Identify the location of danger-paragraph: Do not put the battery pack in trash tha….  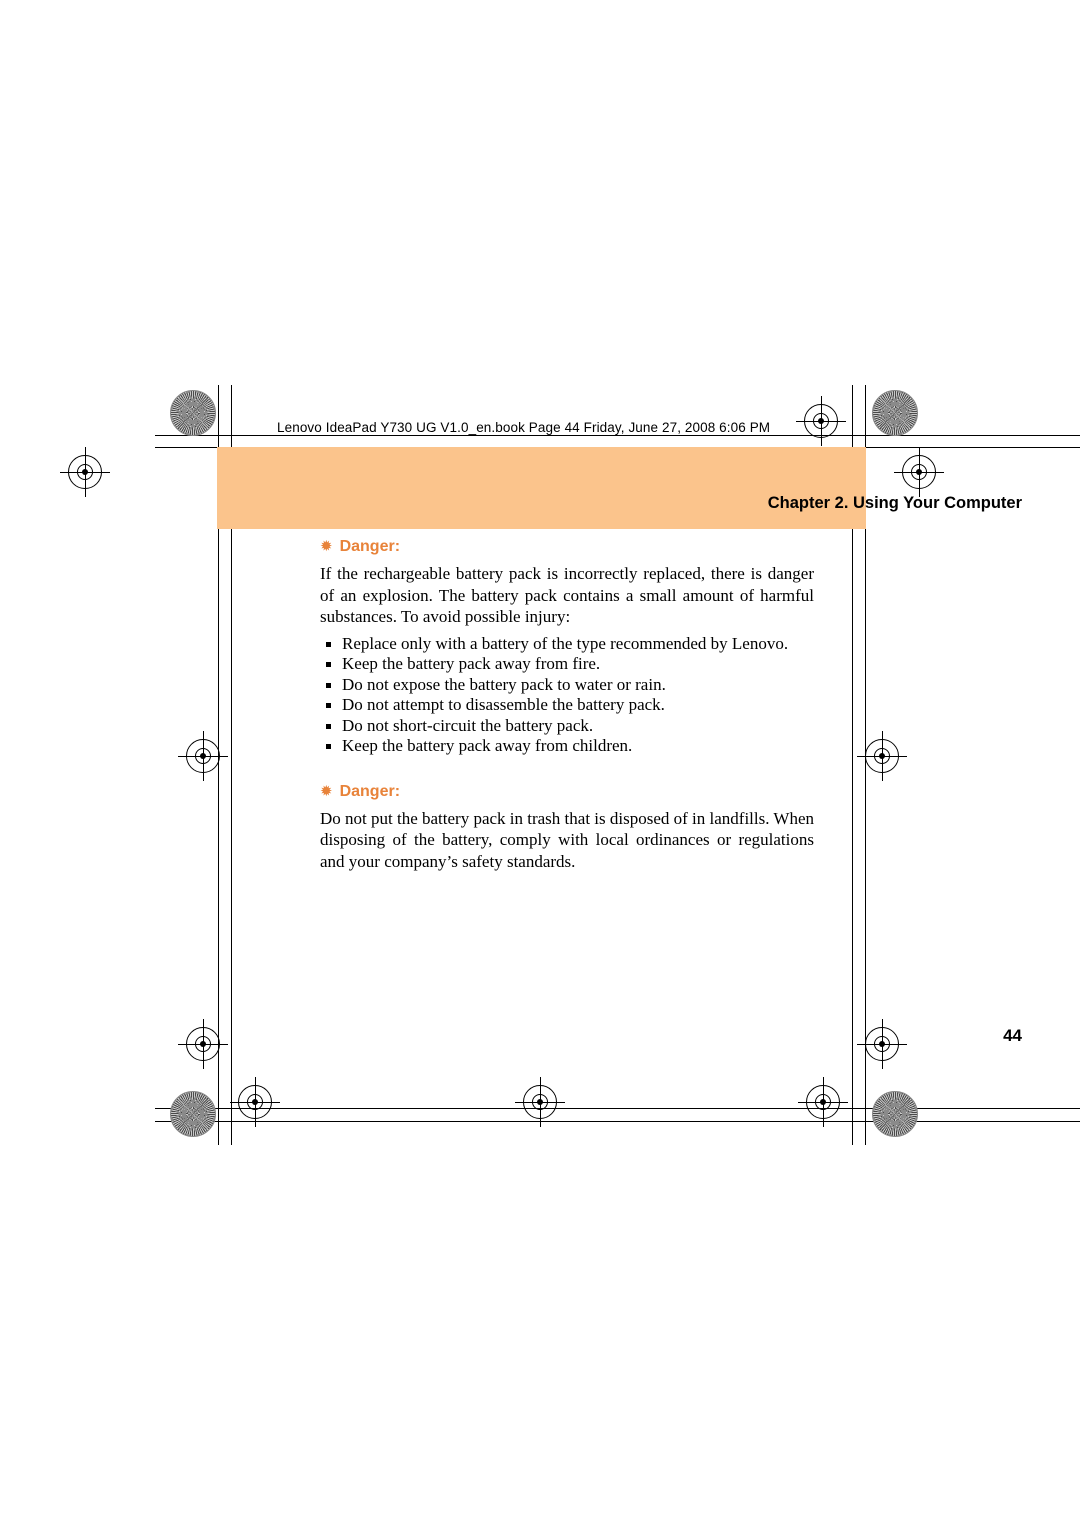
(567, 839).